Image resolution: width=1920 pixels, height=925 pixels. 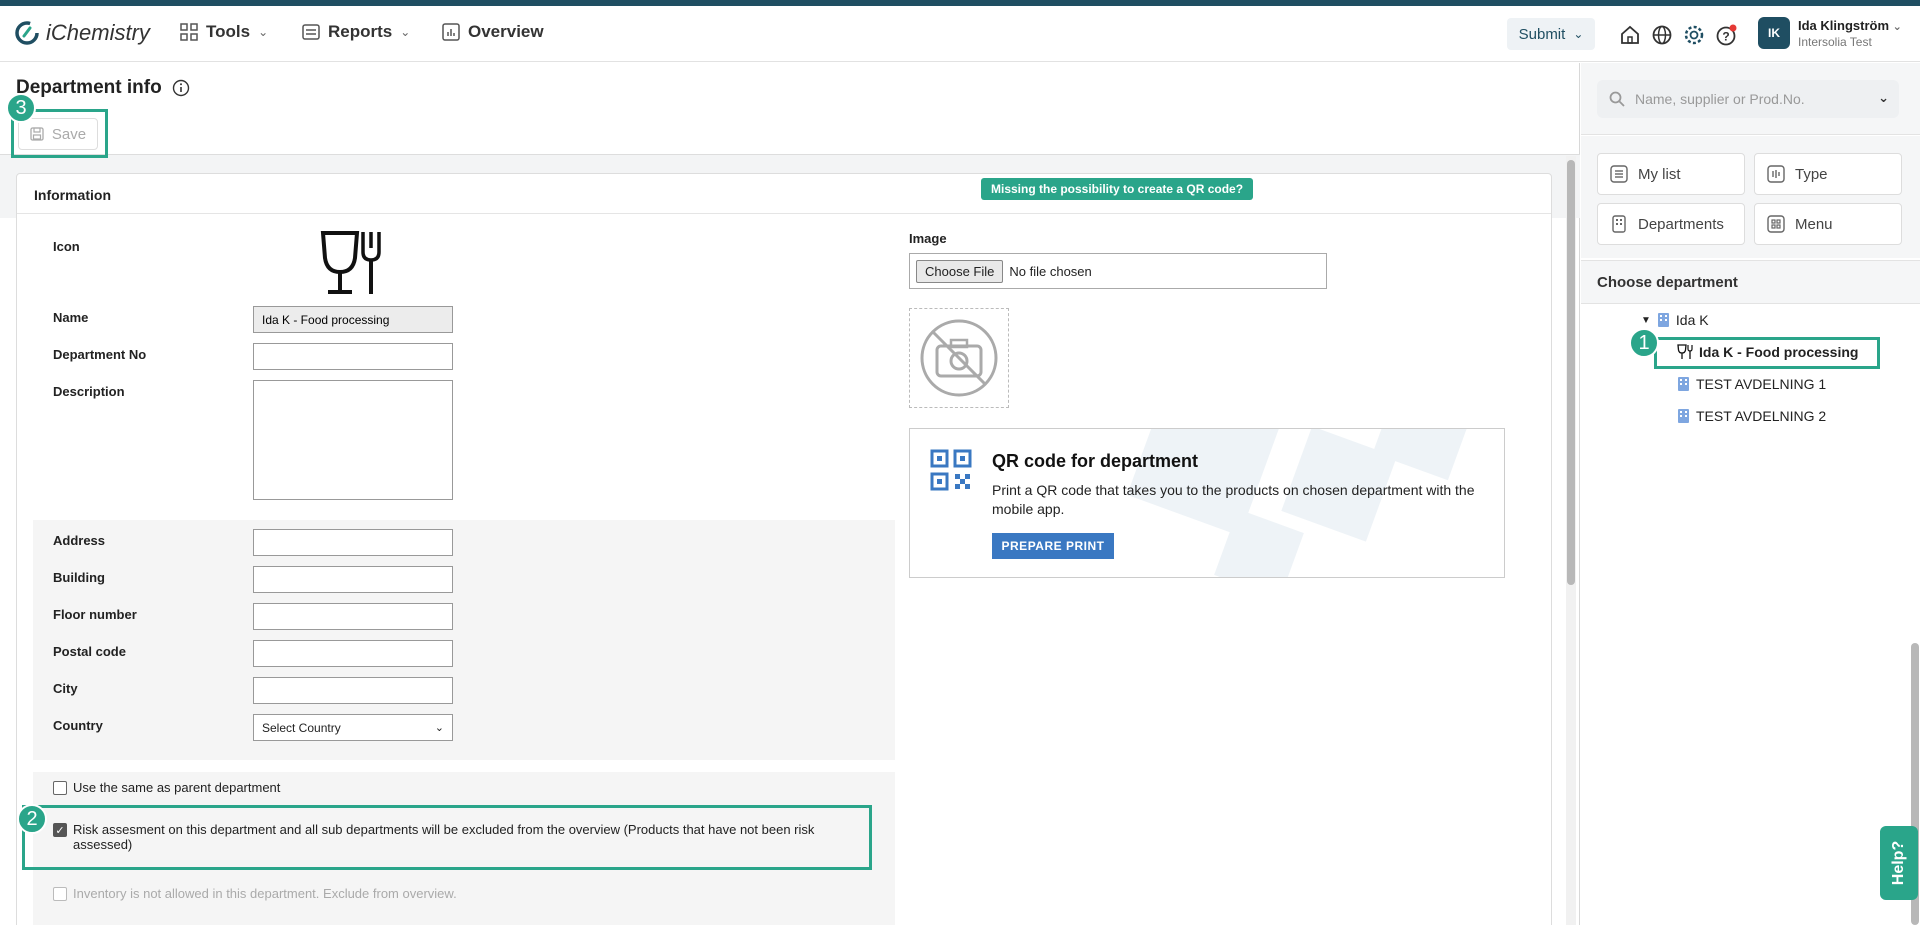 I want to click on search-area: Name, supplier or Prod.No. ⌄, so click(x=1750, y=99).